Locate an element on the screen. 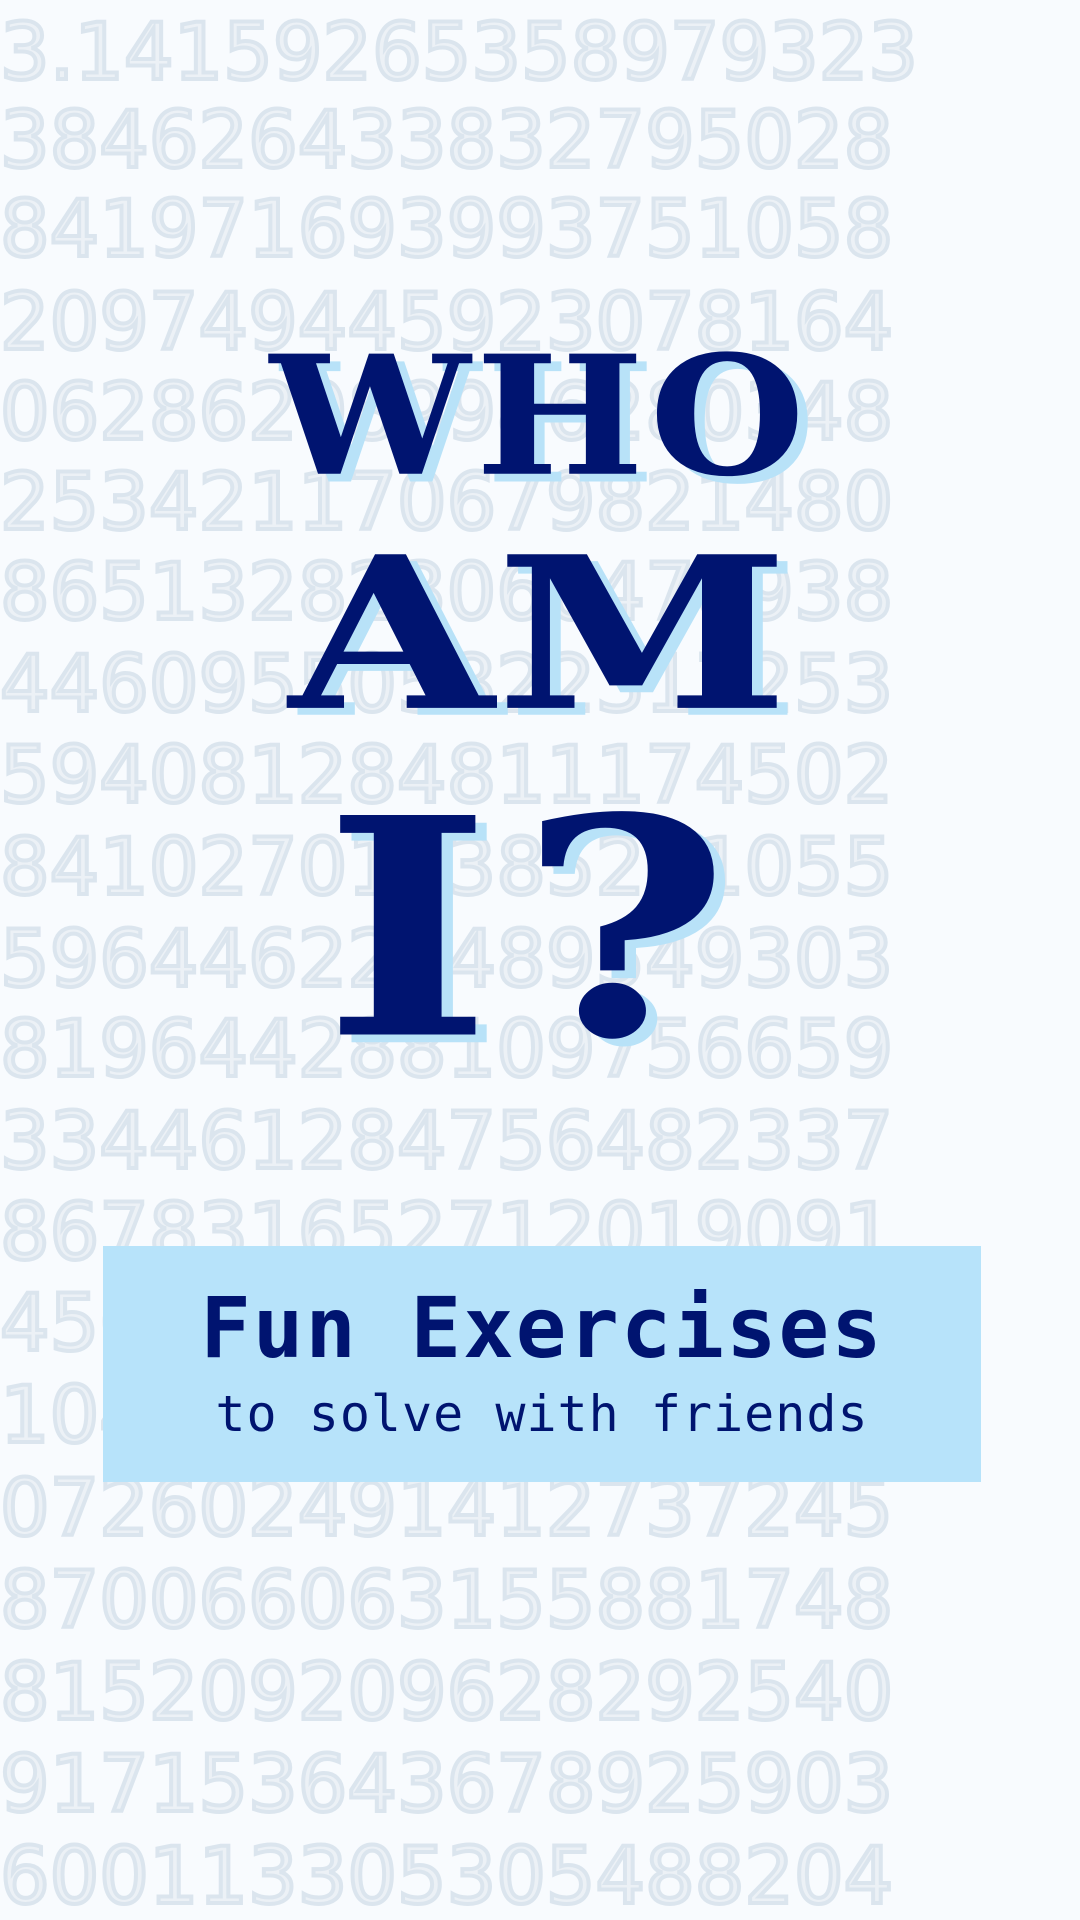  pi-digit-row: 917153643678925903 is located at coordinates (447, 1786).